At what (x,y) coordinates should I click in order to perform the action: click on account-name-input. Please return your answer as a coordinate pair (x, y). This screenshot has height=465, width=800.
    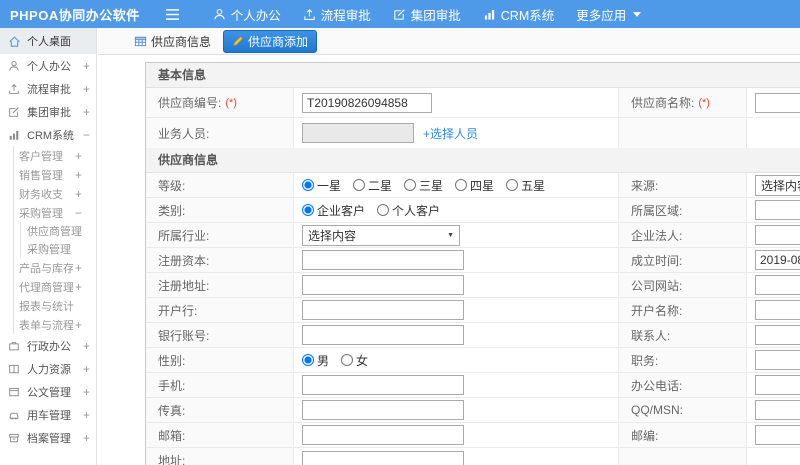
    Looking at the image, I should click on (777, 310).